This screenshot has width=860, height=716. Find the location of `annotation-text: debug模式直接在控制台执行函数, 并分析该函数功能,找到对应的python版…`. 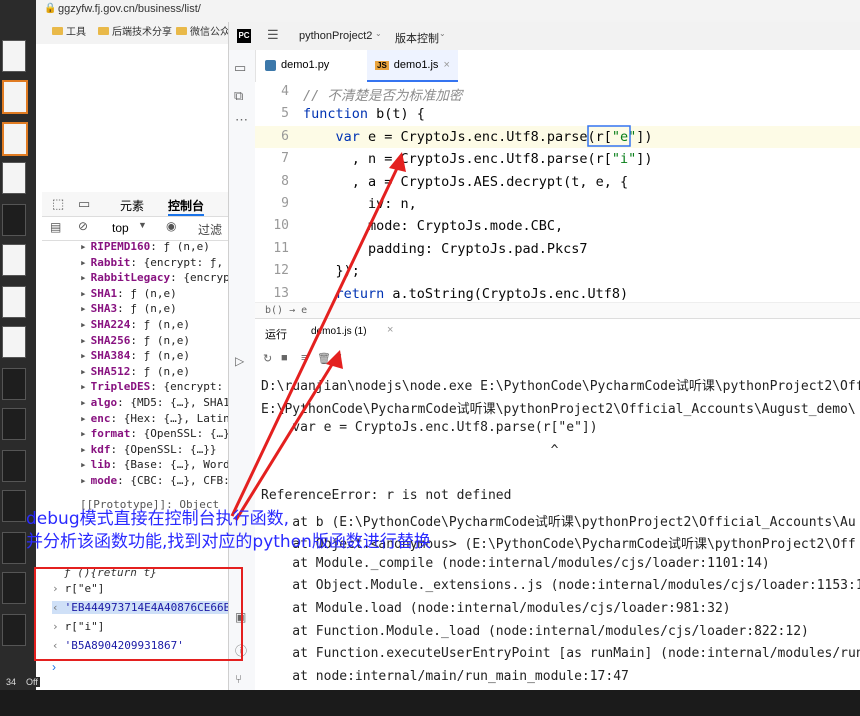

annotation-text: debug模式直接在控制台执行函数, 并分析该函数功能,找到对应的python版… is located at coordinates (228, 531).